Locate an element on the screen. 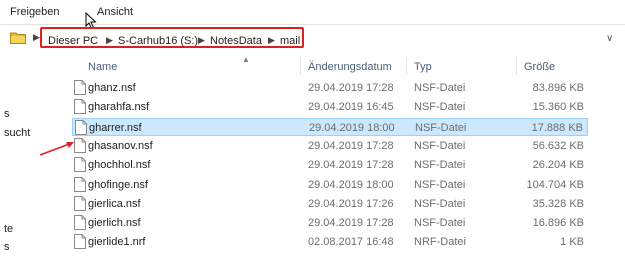 Image resolution: width=625 pixels, height=271 pixels. file-name: ghofinge.nsf is located at coordinates (118, 184).